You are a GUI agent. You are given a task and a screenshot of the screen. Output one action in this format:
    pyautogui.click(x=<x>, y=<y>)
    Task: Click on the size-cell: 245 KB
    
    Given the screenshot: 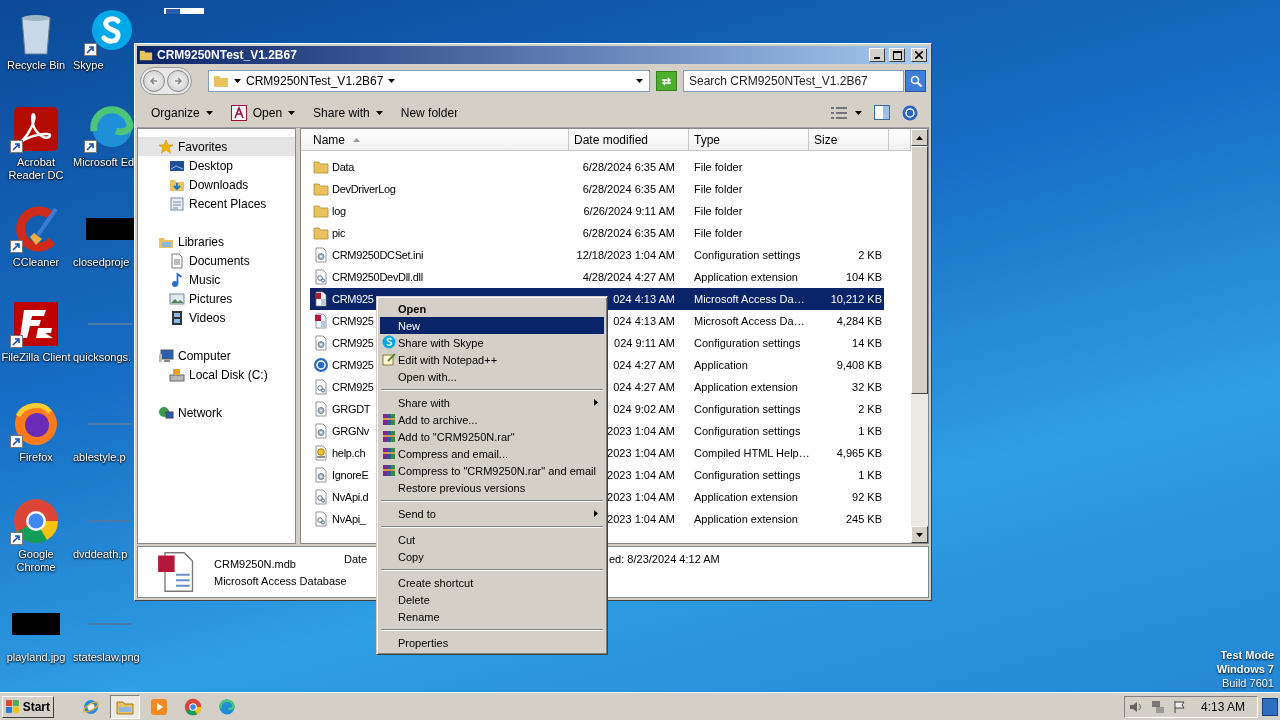 What is the action you would take?
    pyautogui.click(x=863, y=519)
    